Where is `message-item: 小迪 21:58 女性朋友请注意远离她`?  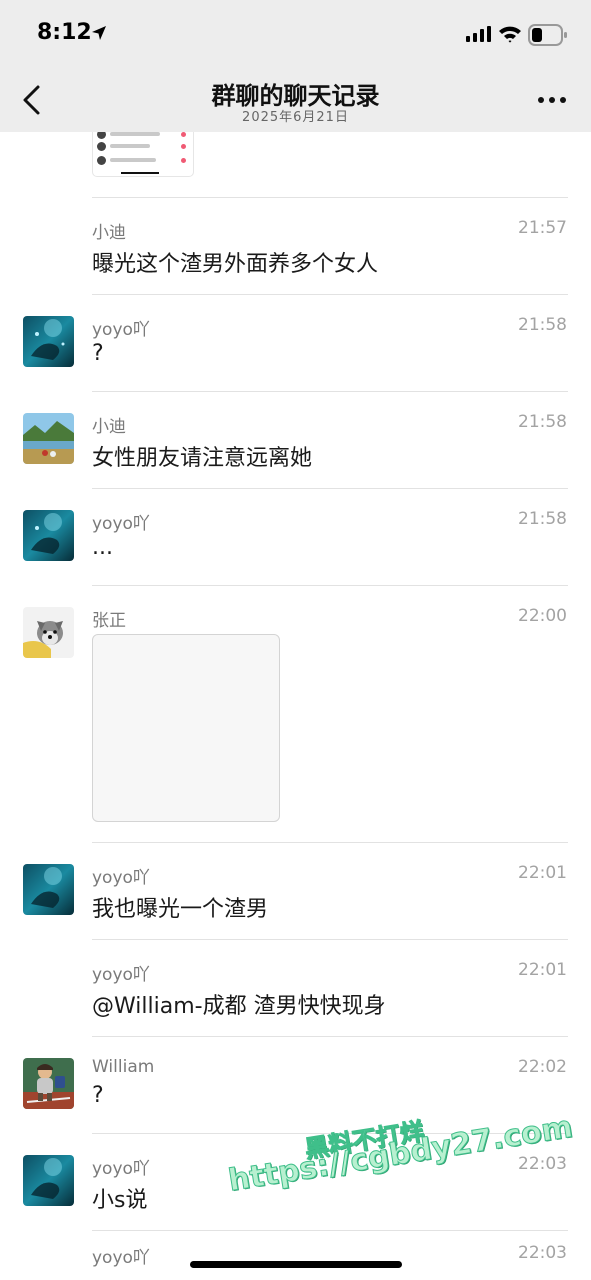 message-item: 小迪 21:58 女性朋友请注意远离她 is located at coordinates (295, 440).